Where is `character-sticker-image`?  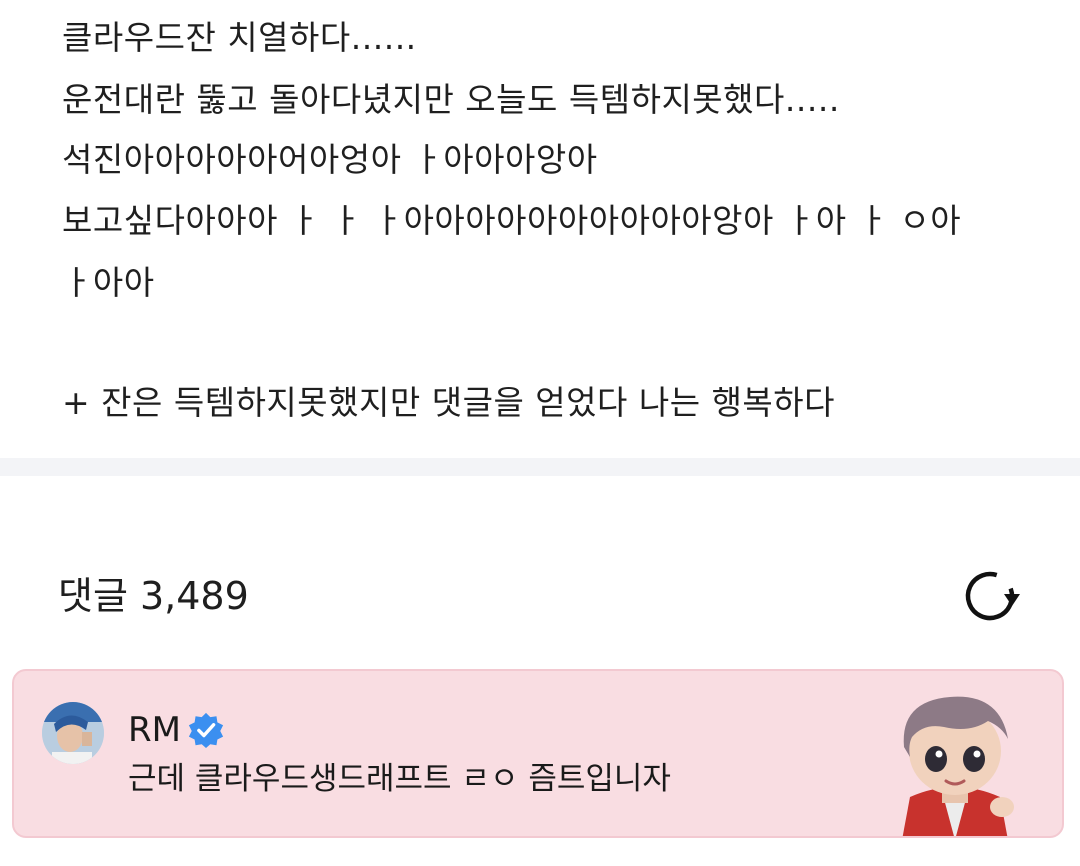
character-sticker-image is located at coordinates (958, 766).